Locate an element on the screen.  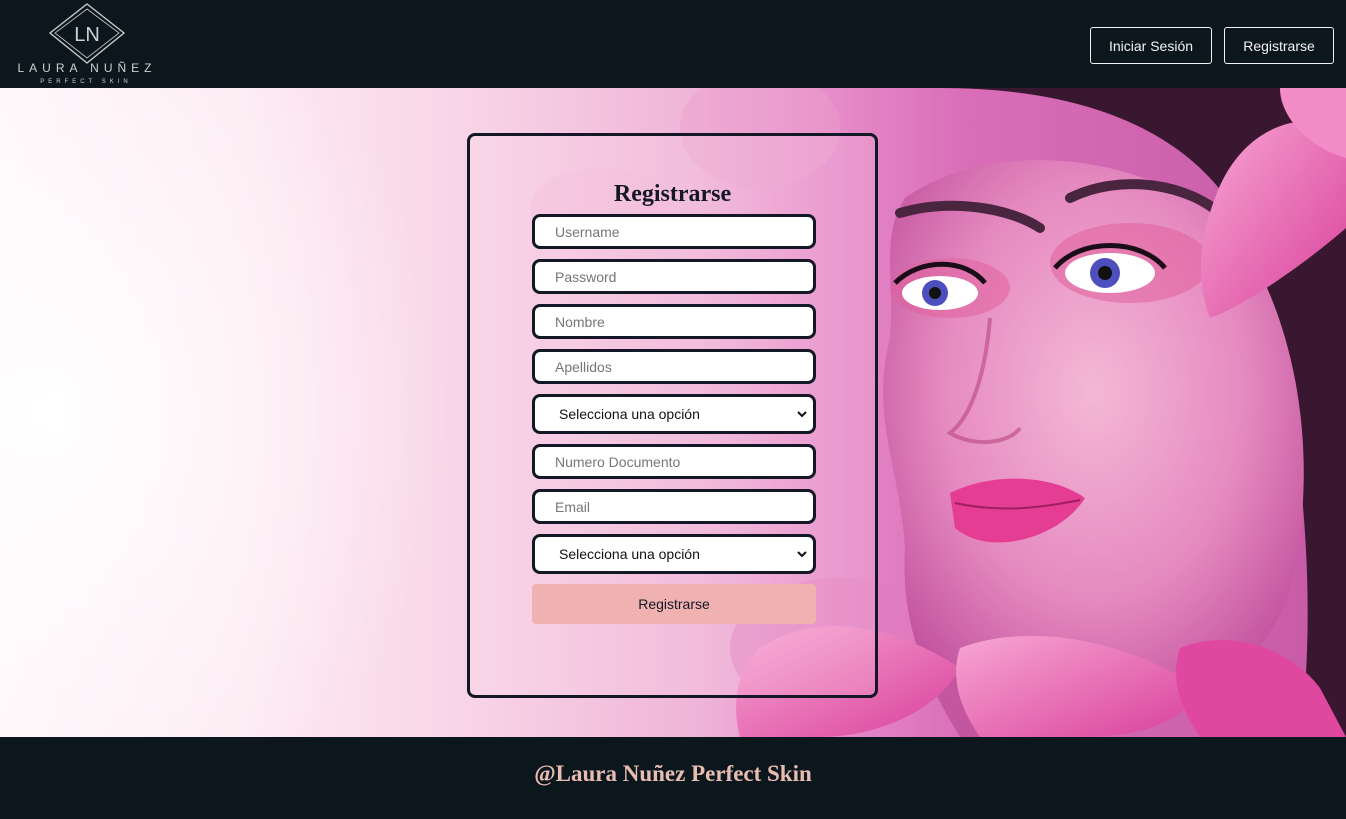
email-input is located at coordinates (674, 506).